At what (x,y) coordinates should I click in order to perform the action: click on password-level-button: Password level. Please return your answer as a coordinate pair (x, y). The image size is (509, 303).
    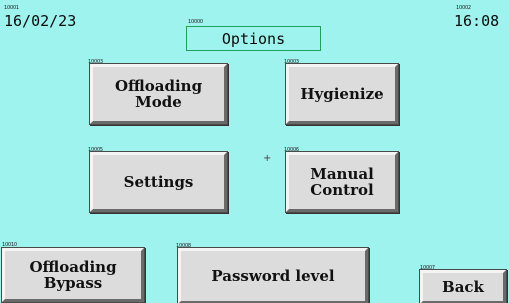
    Looking at the image, I should click on (273, 275).